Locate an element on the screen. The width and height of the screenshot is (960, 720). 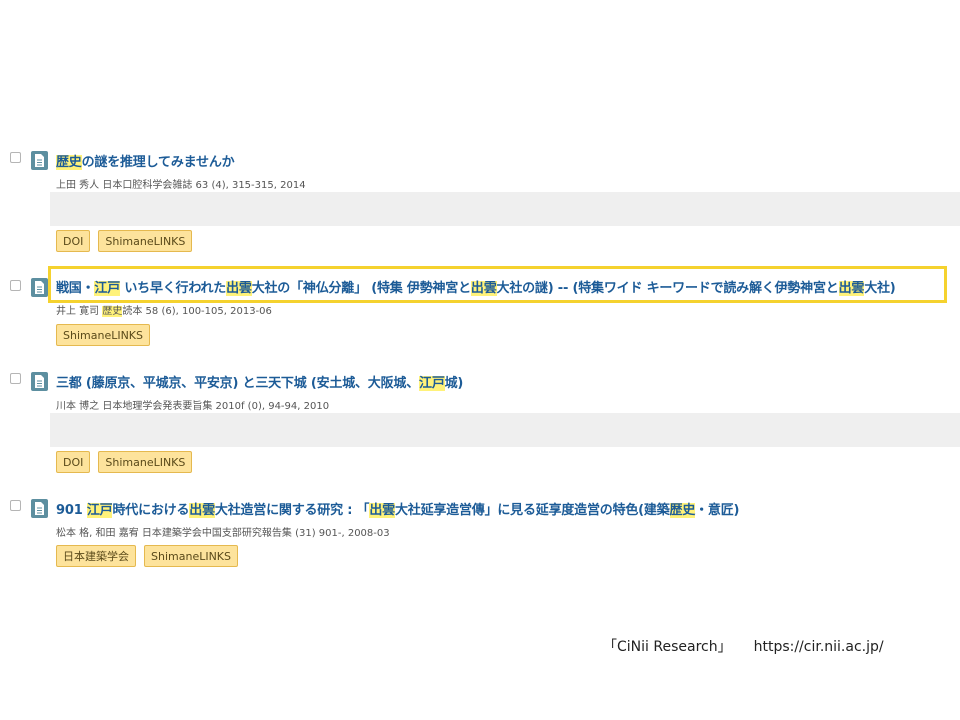
text-segment: 三都 (藤原京、平城京、平安京) と三天下城 (安土城、大阪城、 is located at coordinates (238, 383).